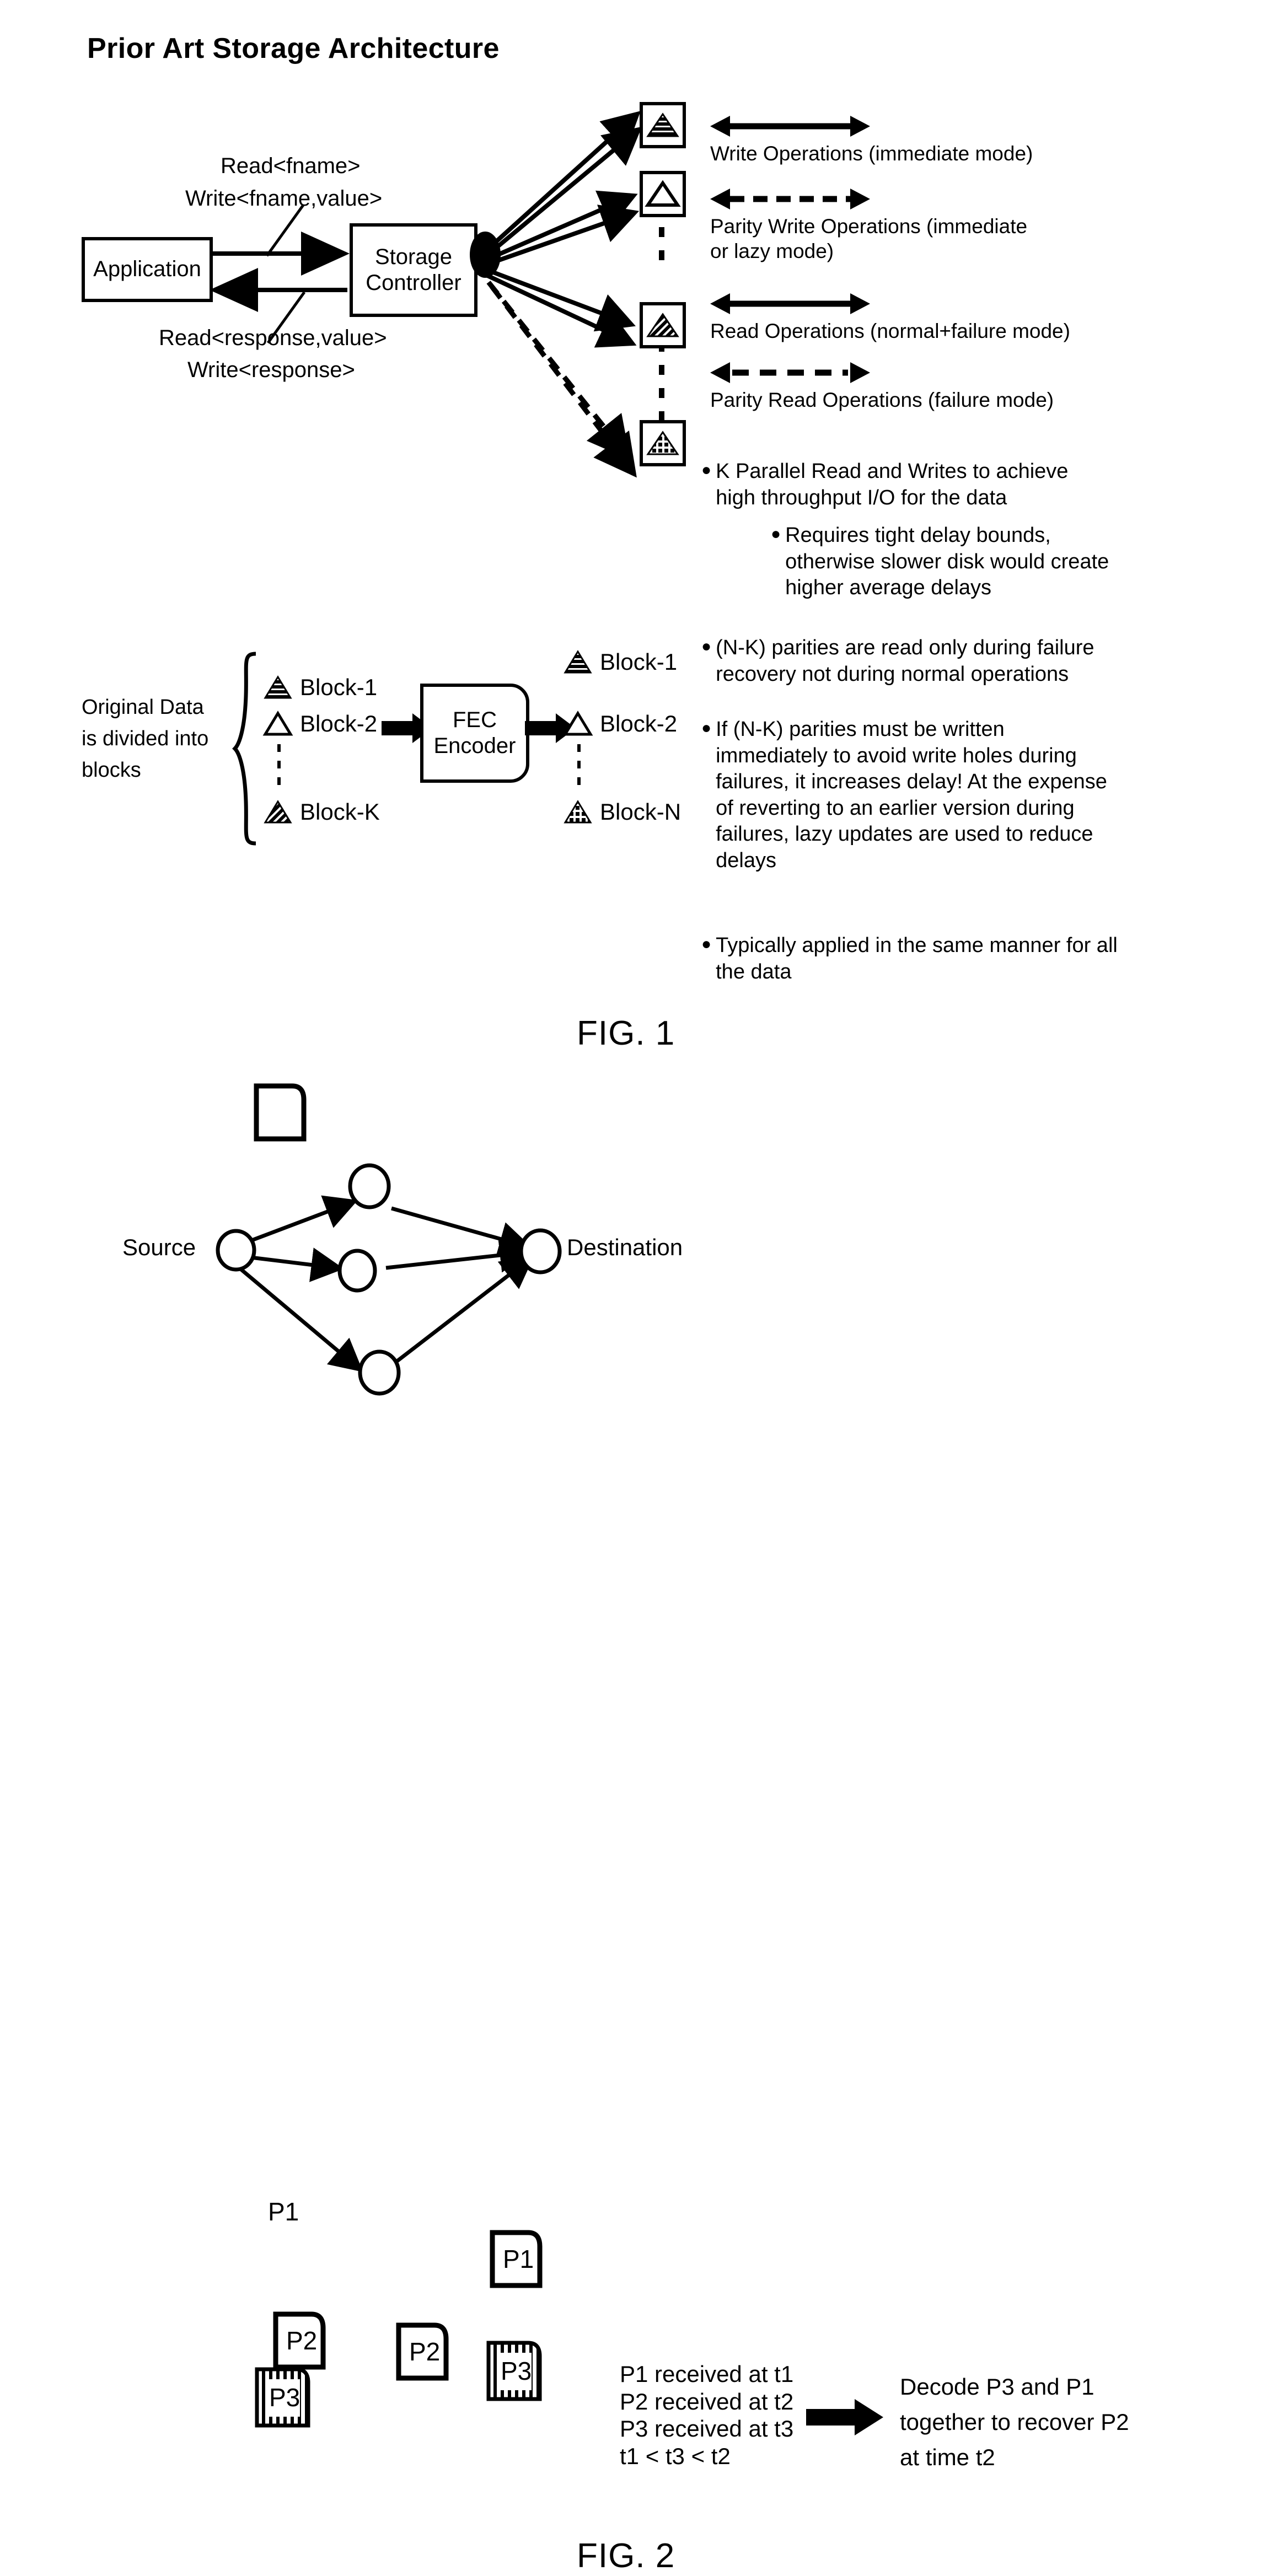 This screenshot has width=1261, height=2576. I want to click on output-block-2: Block-N, so click(622, 812).